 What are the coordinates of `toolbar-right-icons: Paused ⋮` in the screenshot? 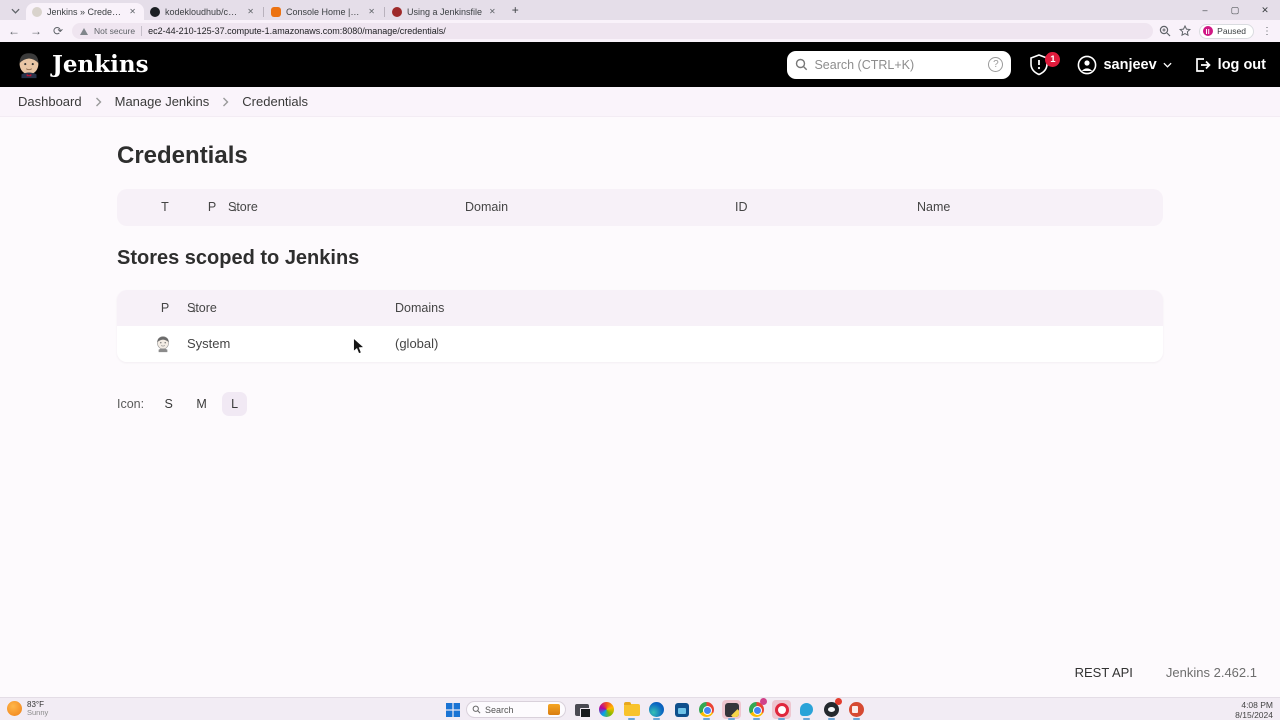 It's located at (1216, 31).